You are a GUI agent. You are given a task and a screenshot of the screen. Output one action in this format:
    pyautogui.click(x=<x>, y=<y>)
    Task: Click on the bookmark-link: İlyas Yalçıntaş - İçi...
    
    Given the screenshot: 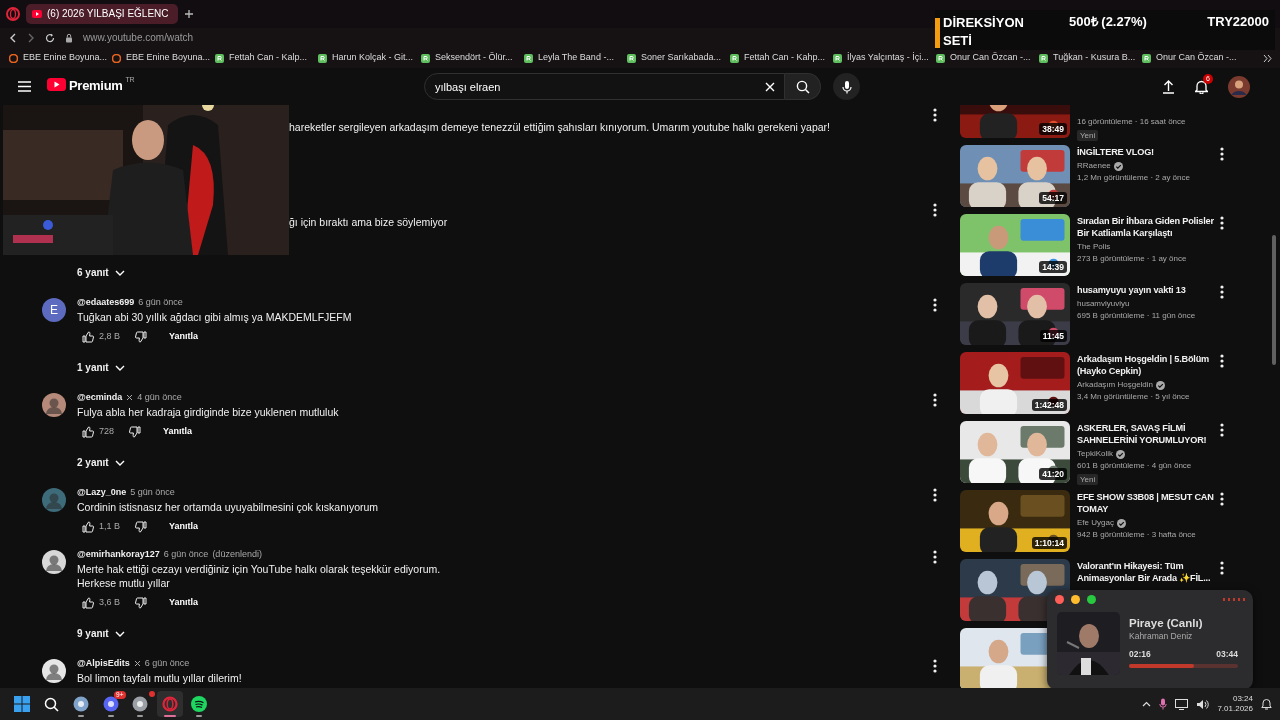 What is the action you would take?
    pyautogui.click(x=888, y=58)
    